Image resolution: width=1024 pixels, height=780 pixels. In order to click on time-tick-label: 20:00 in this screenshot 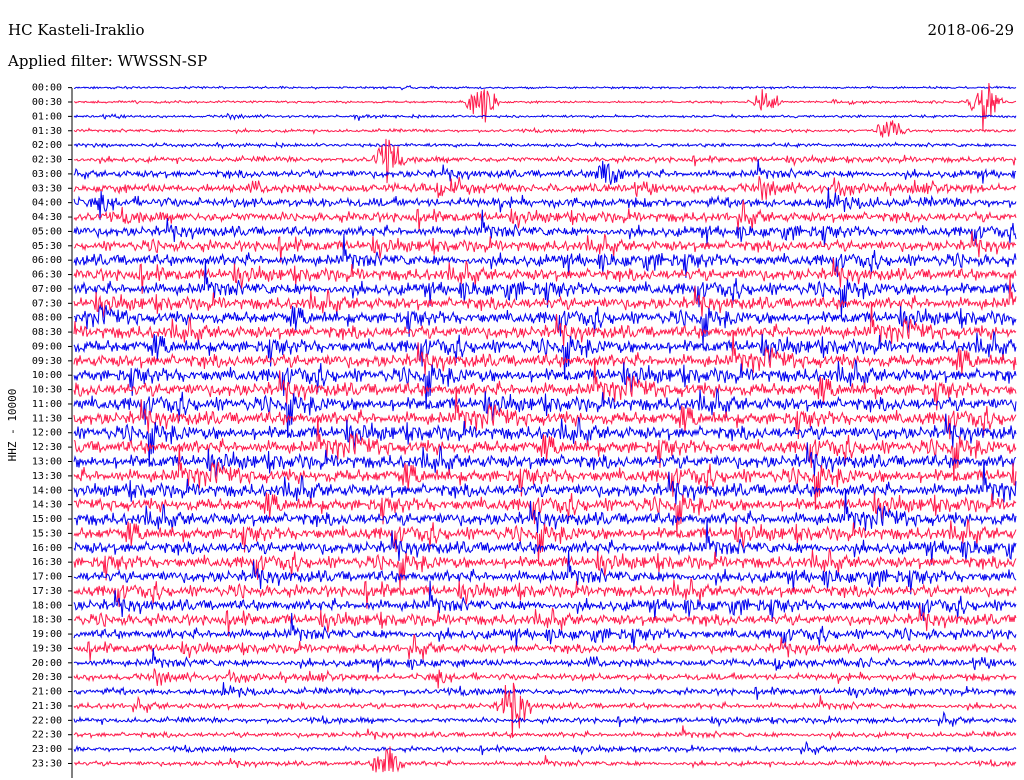, I will do `click(47, 663)`.